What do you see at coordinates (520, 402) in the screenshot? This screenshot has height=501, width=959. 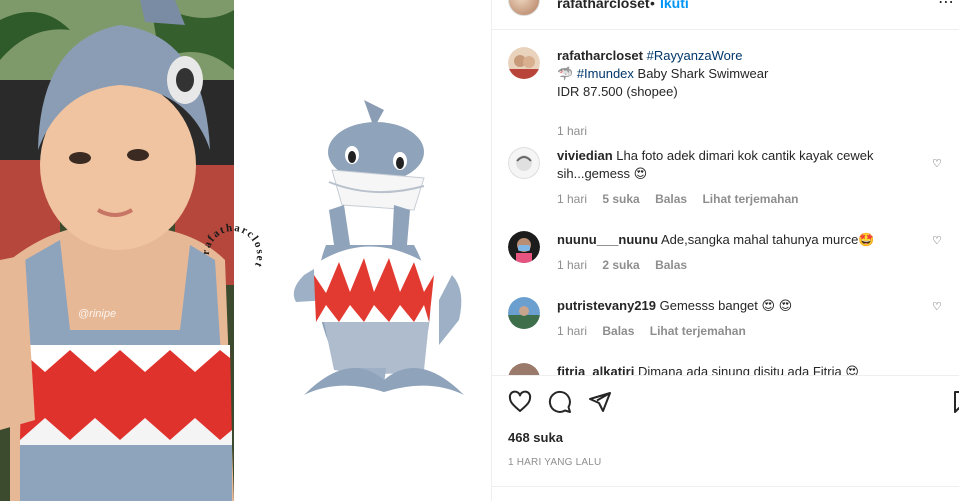 I see `like-heart-icon` at bounding box center [520, 402].